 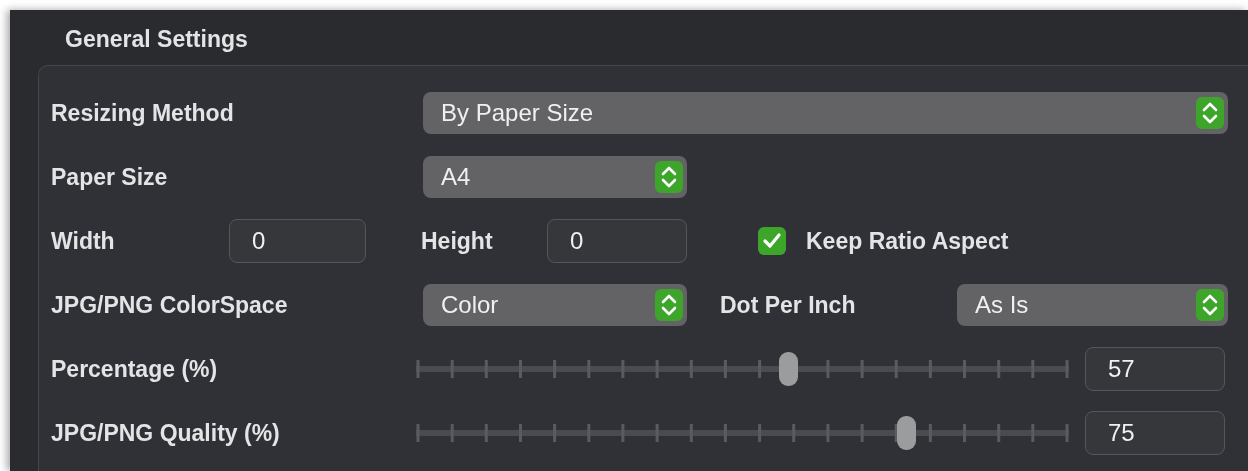 What do you see at coordinates (457, 241) in the screenshot?
I see `field-label: Height` at bounding box center [457, 241].